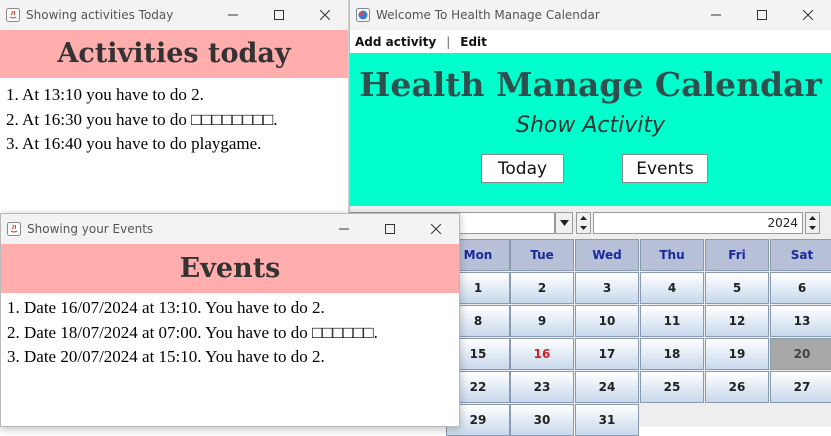 This screenshot has width=831, height=436. What do you see at coordinates (105, 94) in the screenshot?
I see `list-item: 1. At 13:10 you have to do 2.` at bounding box center [105, 94].